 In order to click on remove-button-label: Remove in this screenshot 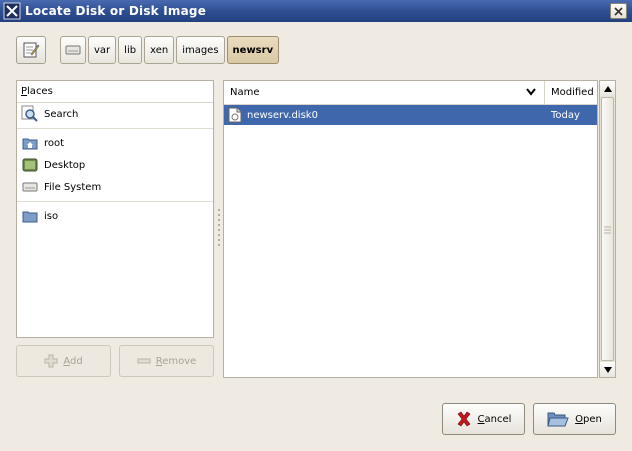, I will do `click(176, 361)`.